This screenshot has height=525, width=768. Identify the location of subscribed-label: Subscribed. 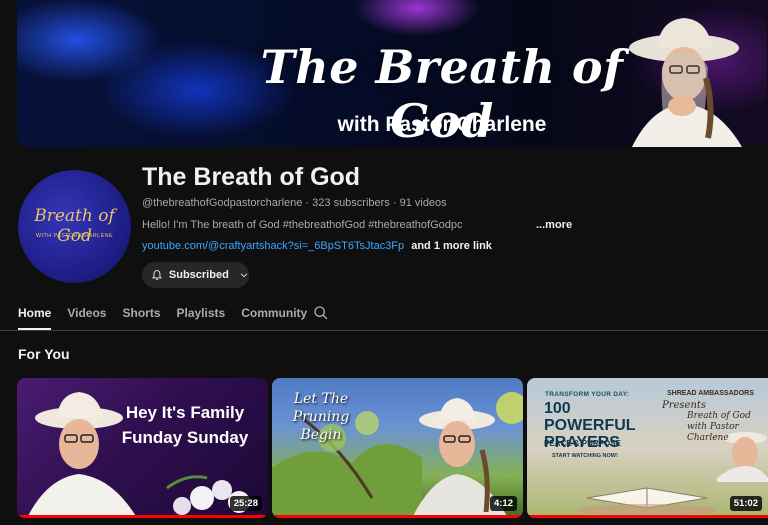
(198, 275).